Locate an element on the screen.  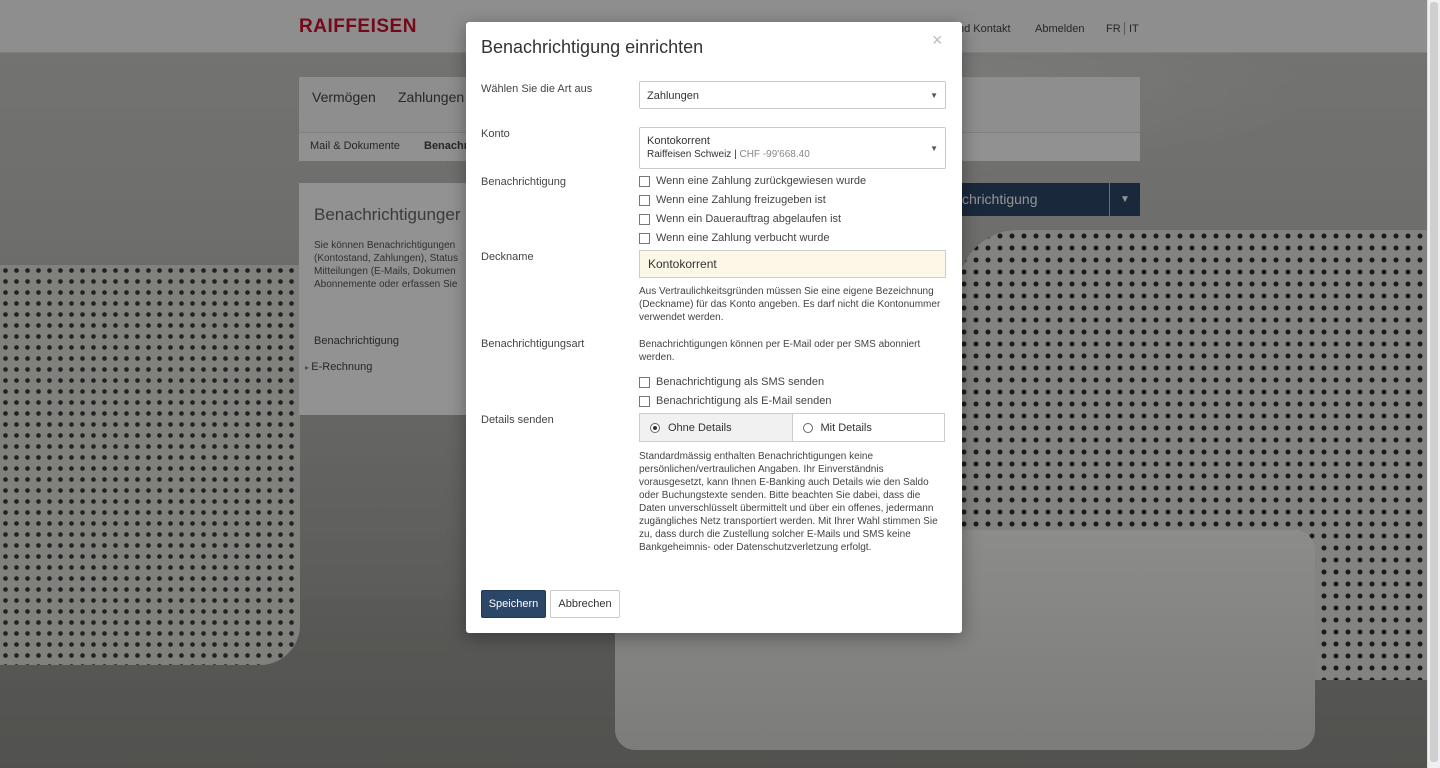
type-label: Wählen Sie die Art aus is located at coordinates (537, 89).